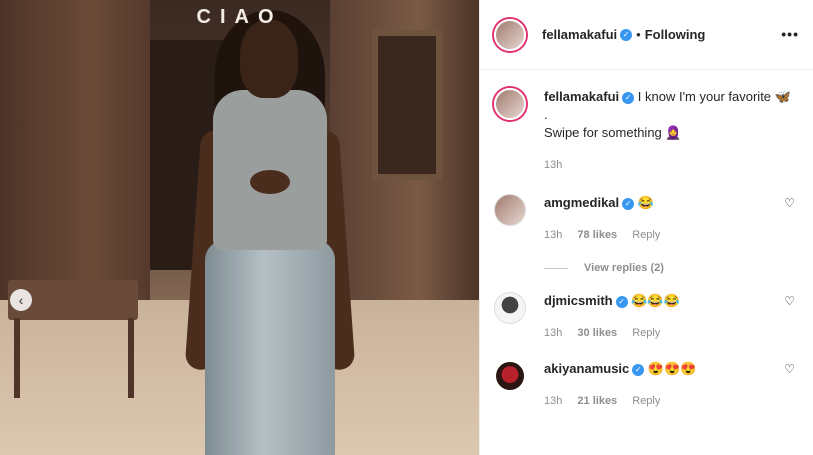 The image size is (813, 455). Describe the element at coordinates (671, 333) in the screenshot. I see `comment-meta: 13h 30 likes Reply` at that location.